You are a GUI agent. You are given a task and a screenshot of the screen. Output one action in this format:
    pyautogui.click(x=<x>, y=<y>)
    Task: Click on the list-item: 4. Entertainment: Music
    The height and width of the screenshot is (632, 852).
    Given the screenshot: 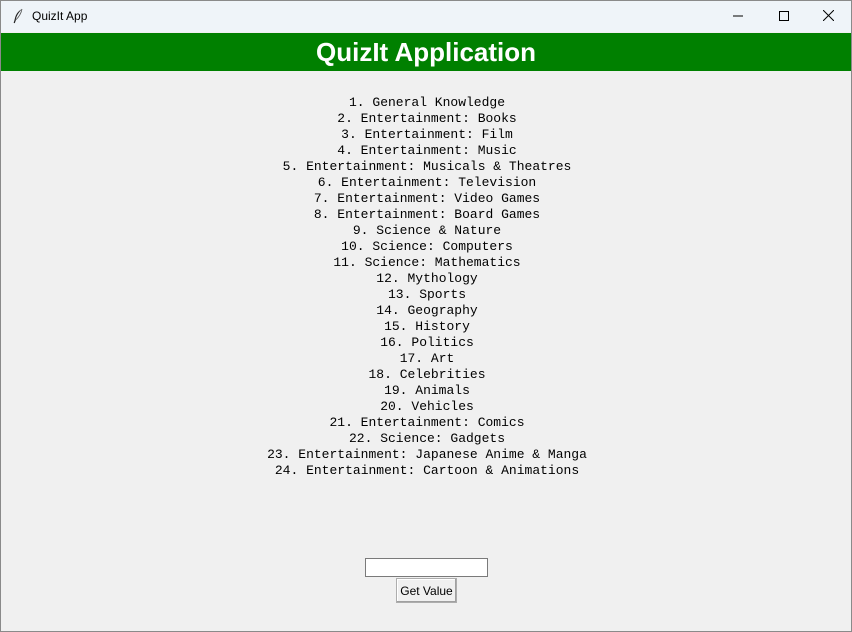 What is the action you would take?
    pyautogui.click(x=427, y=150)
    